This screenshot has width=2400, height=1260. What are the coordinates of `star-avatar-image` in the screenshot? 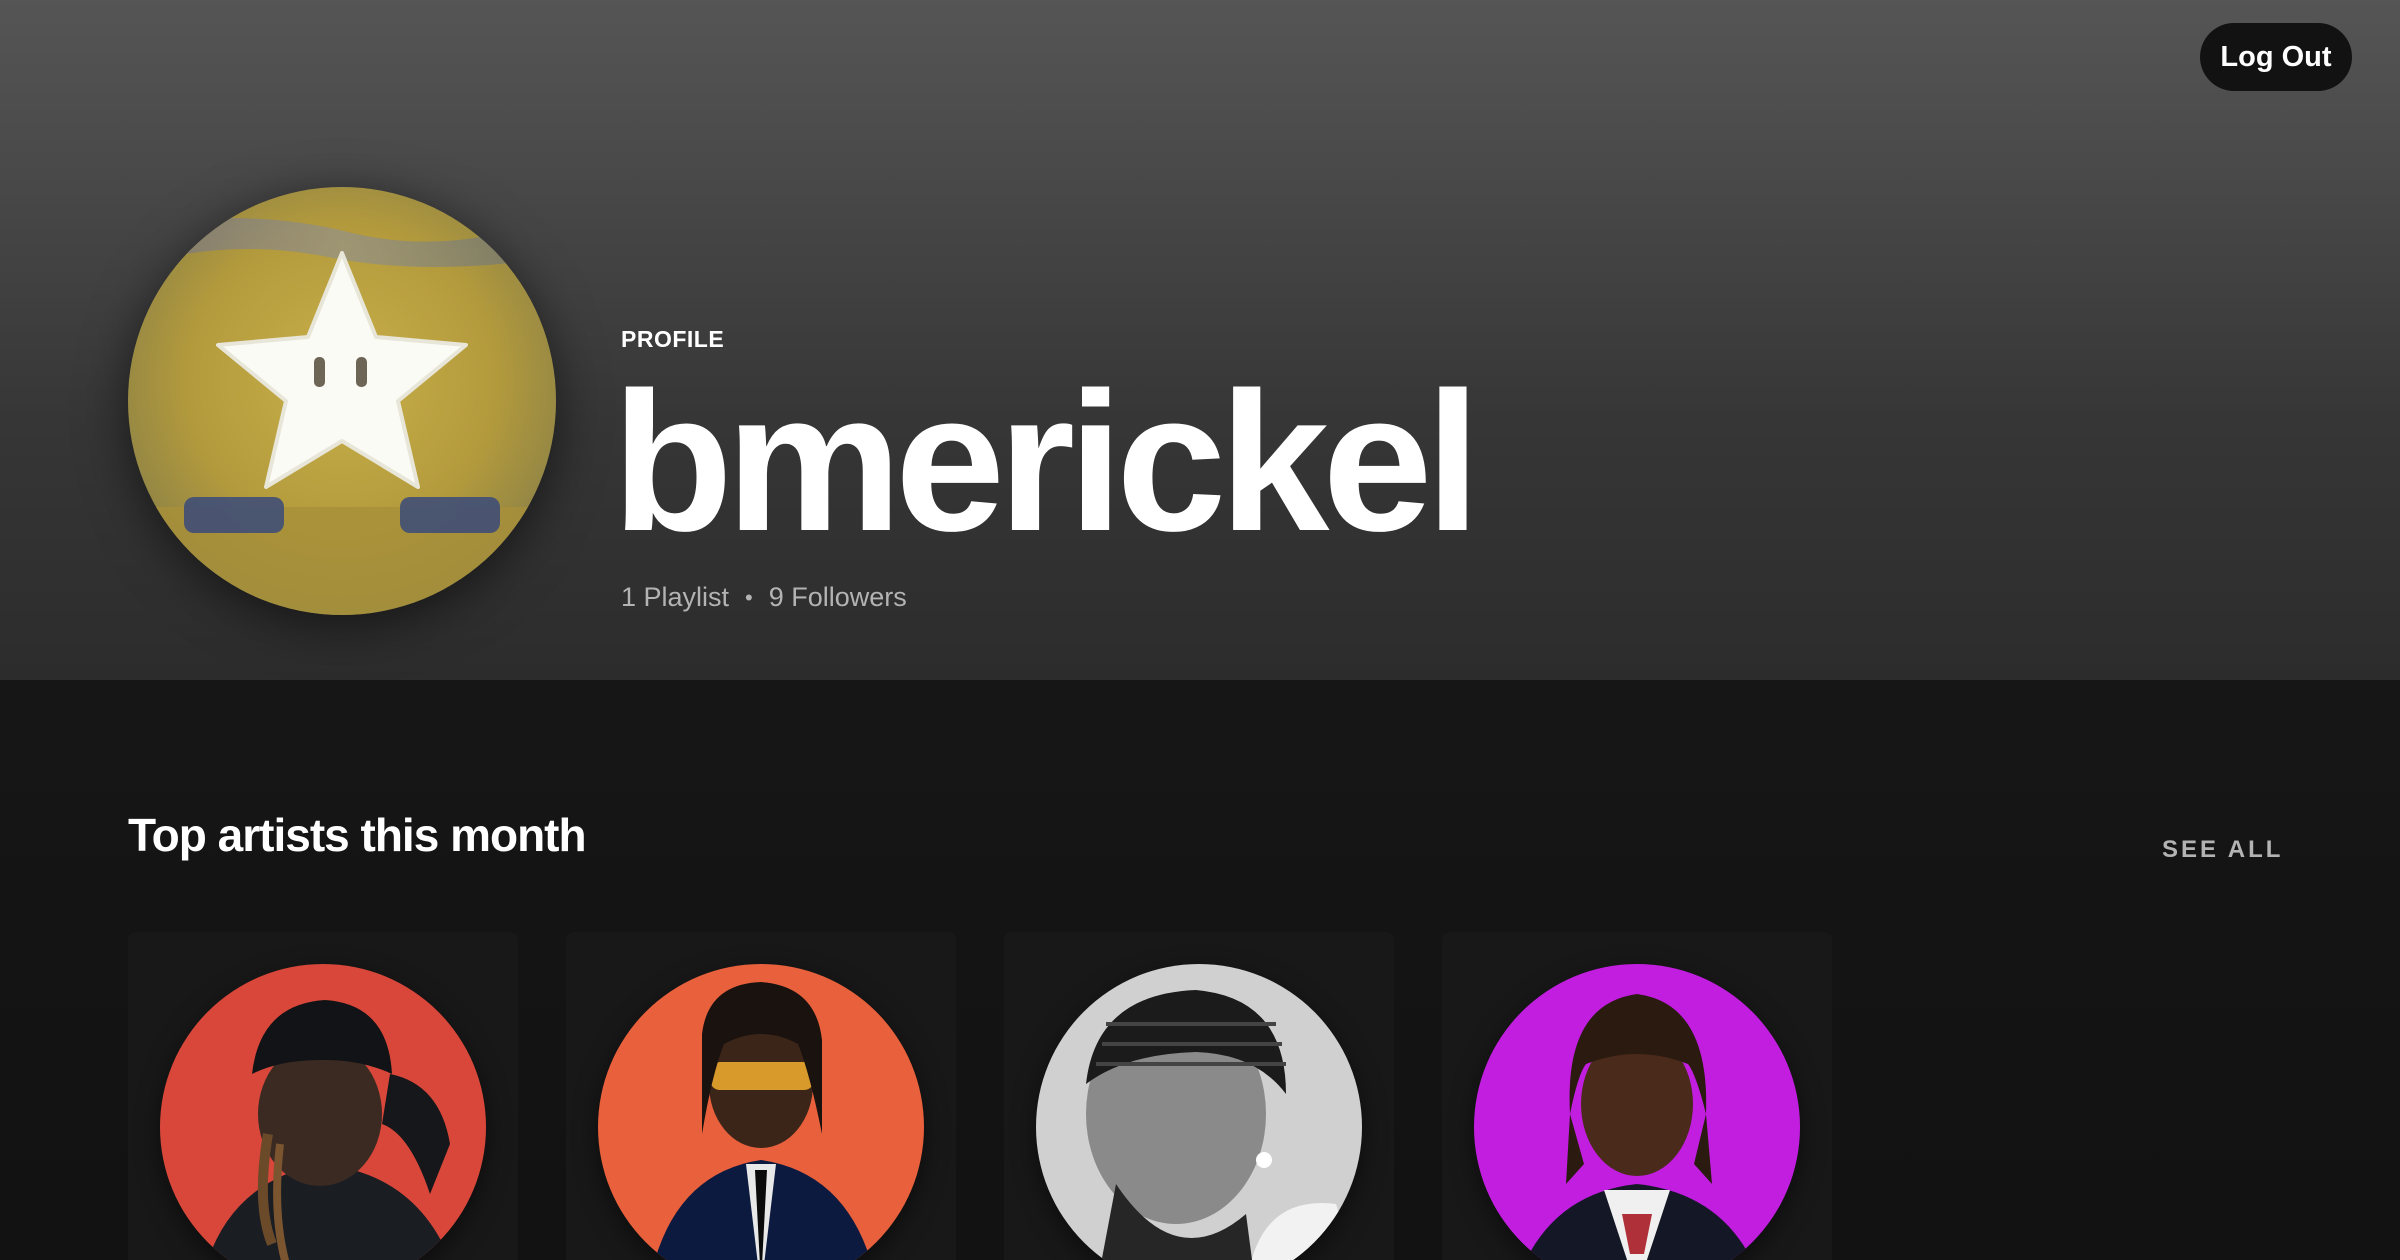 It's located at (342, 401).